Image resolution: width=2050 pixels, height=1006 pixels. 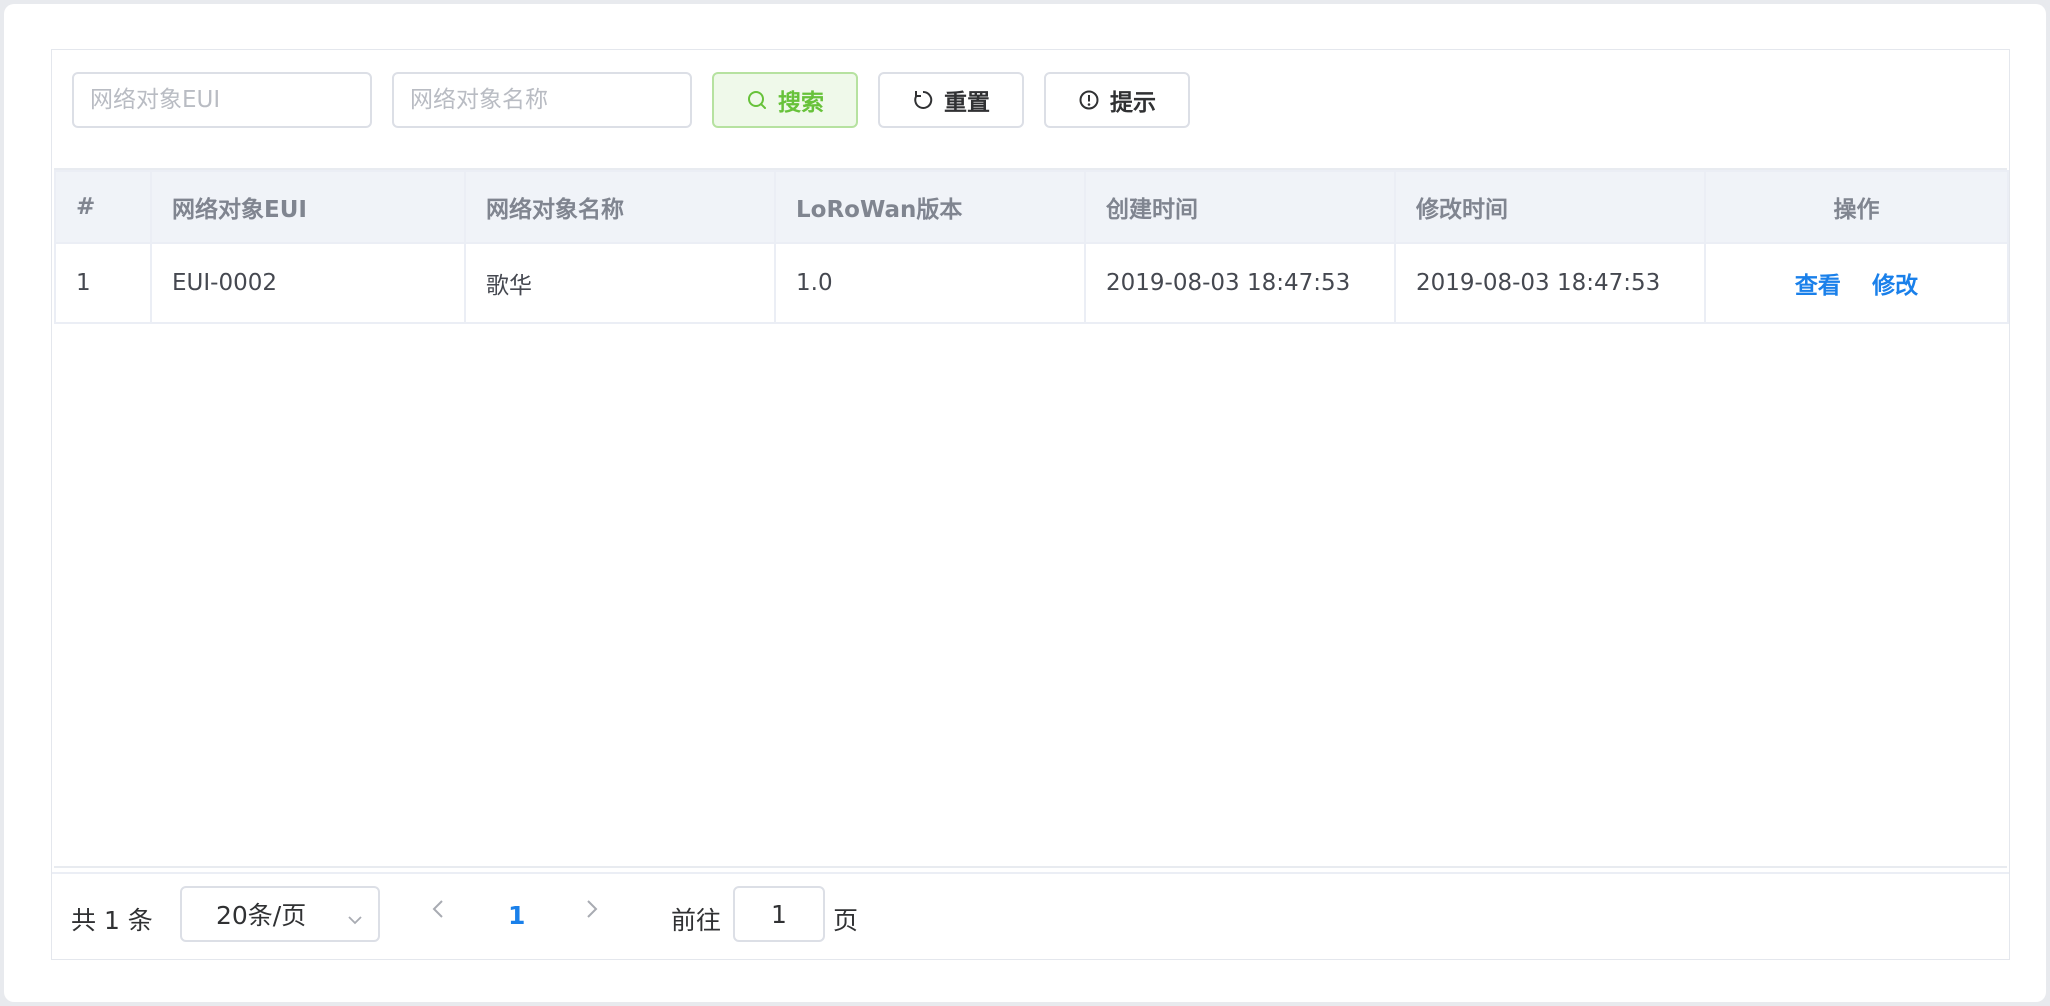 What do you see at coordinates (308, 283) in the screenshot?
I see `cell-eui: EUI-0002` at bounding box center [308, 283].